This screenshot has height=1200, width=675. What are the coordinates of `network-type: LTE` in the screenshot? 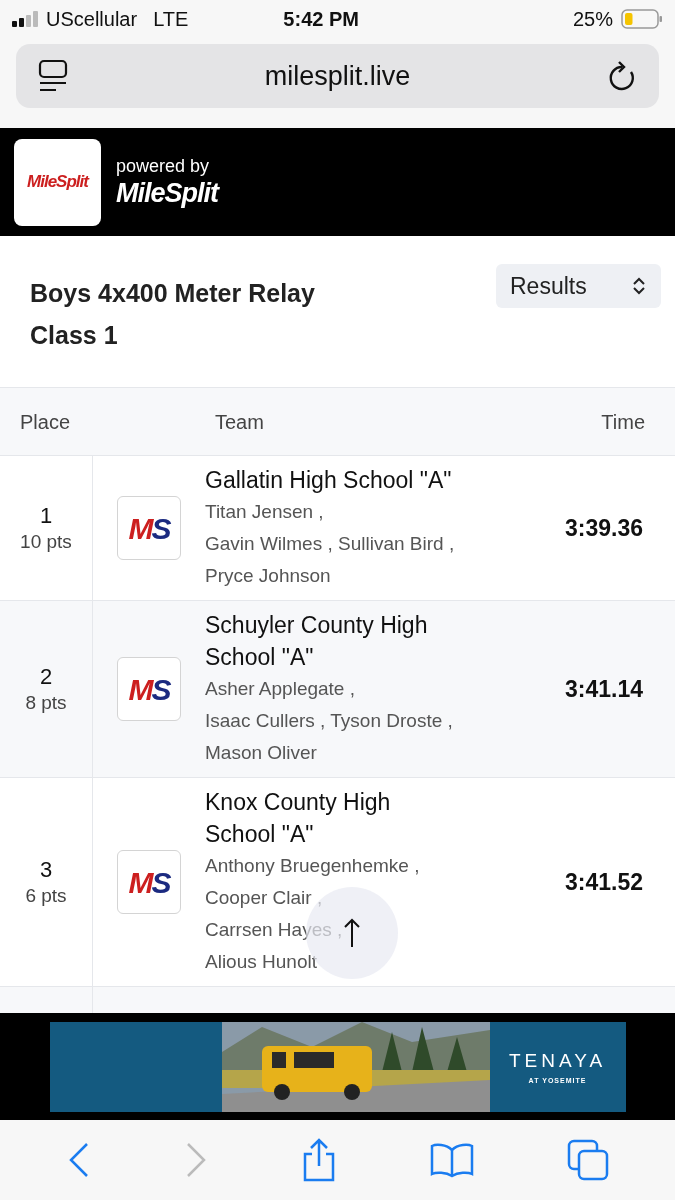 It's located at (171, 19).